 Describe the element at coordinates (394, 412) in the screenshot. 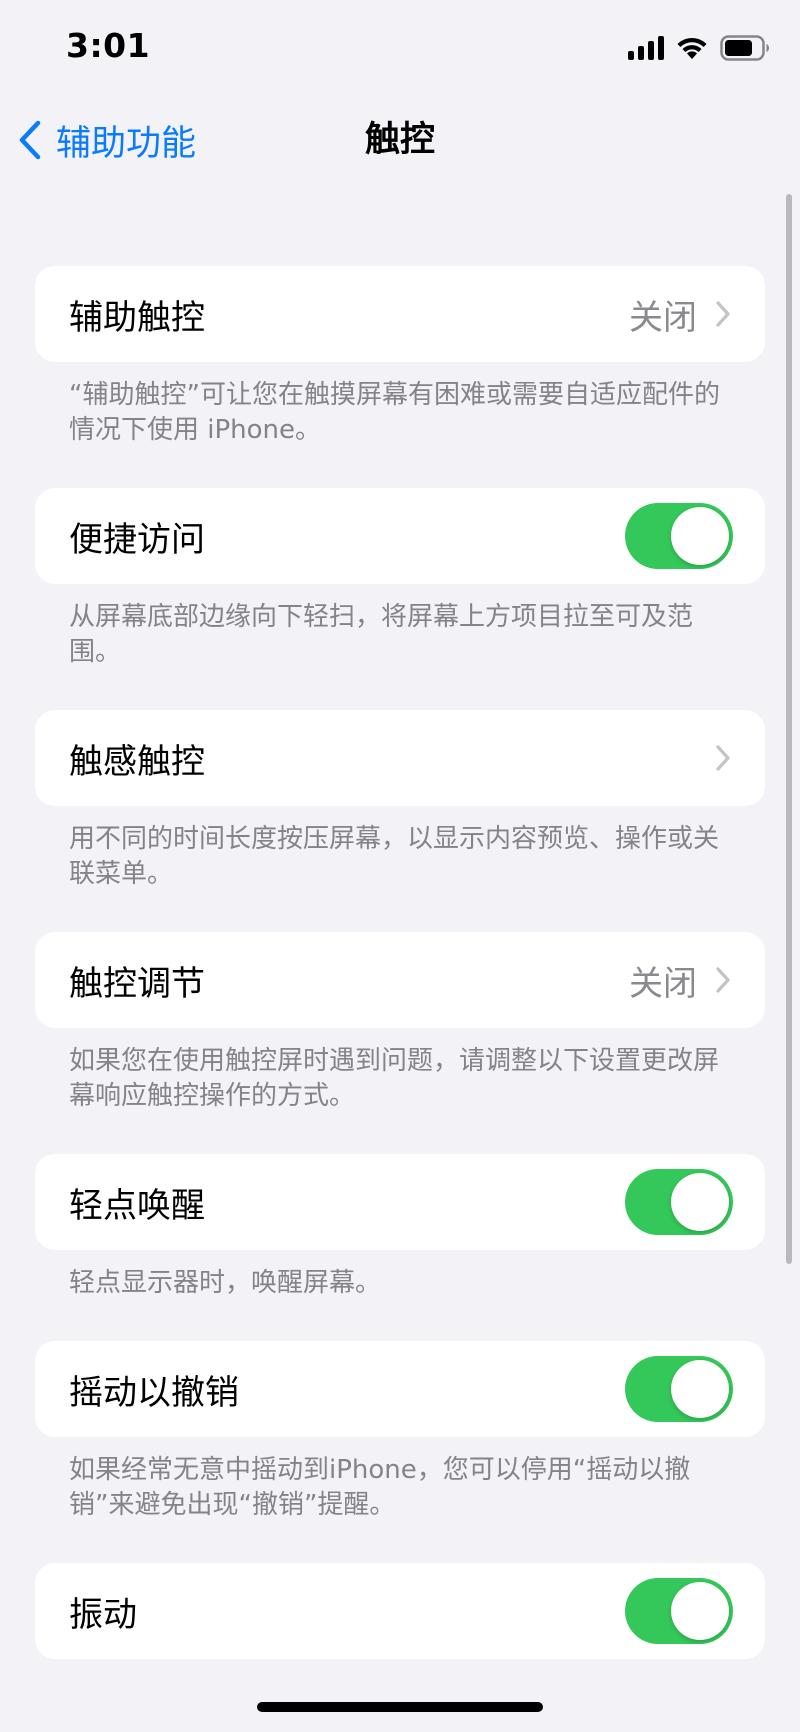

I see `setting-footer: “辅助触控”可让您在触摸屏幕有困难或需要自适应配件的情况下使用 iPhone。` at that location.